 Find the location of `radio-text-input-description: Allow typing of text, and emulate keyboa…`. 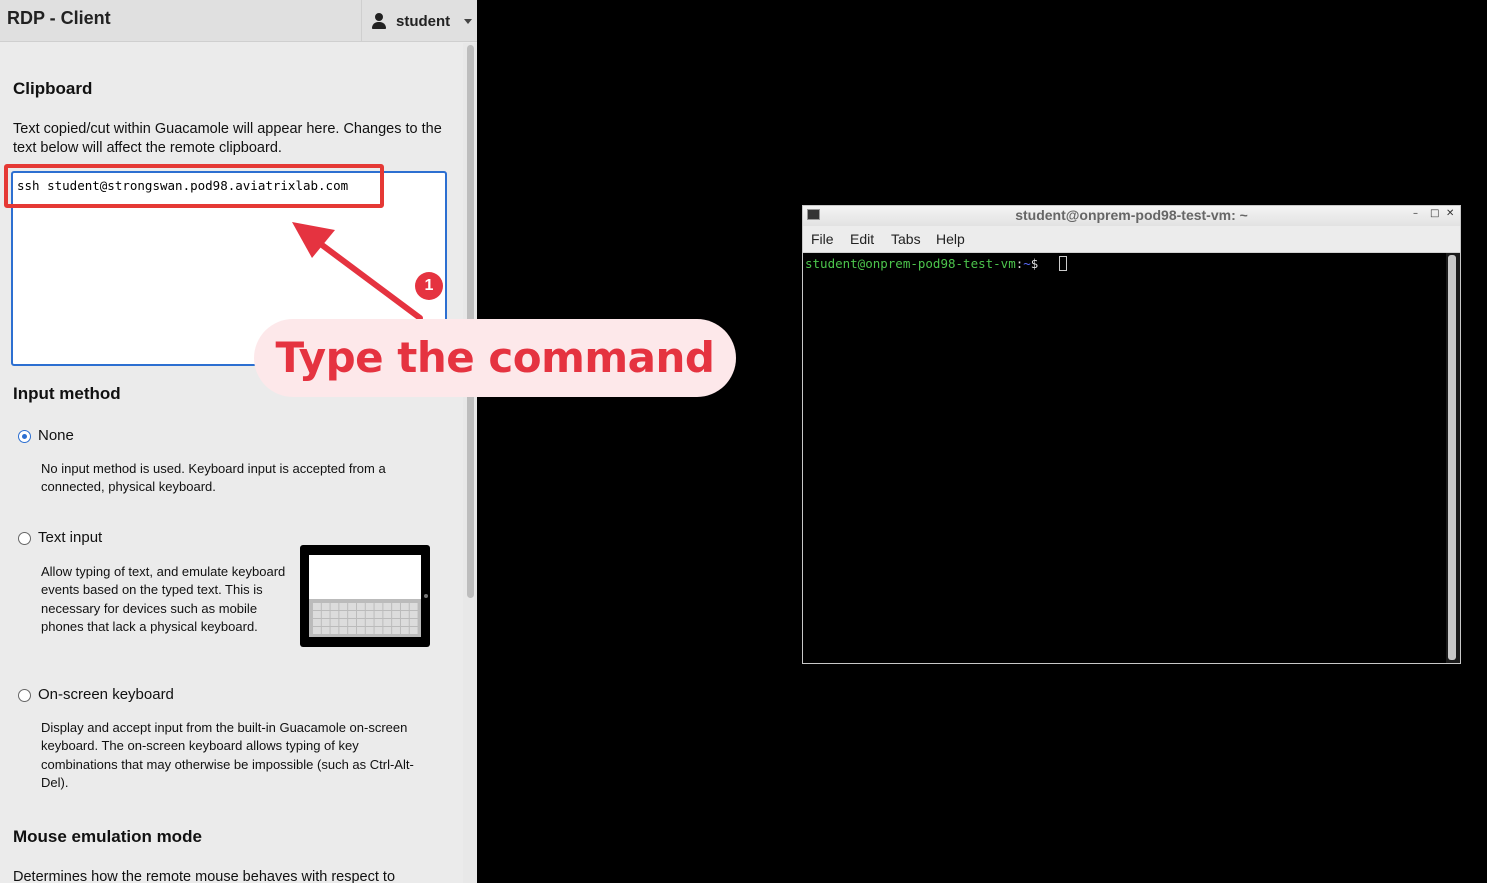

radio-text-input-description: Allow typing of text, and emulate keyboa… is located at coordinates (163, 599).